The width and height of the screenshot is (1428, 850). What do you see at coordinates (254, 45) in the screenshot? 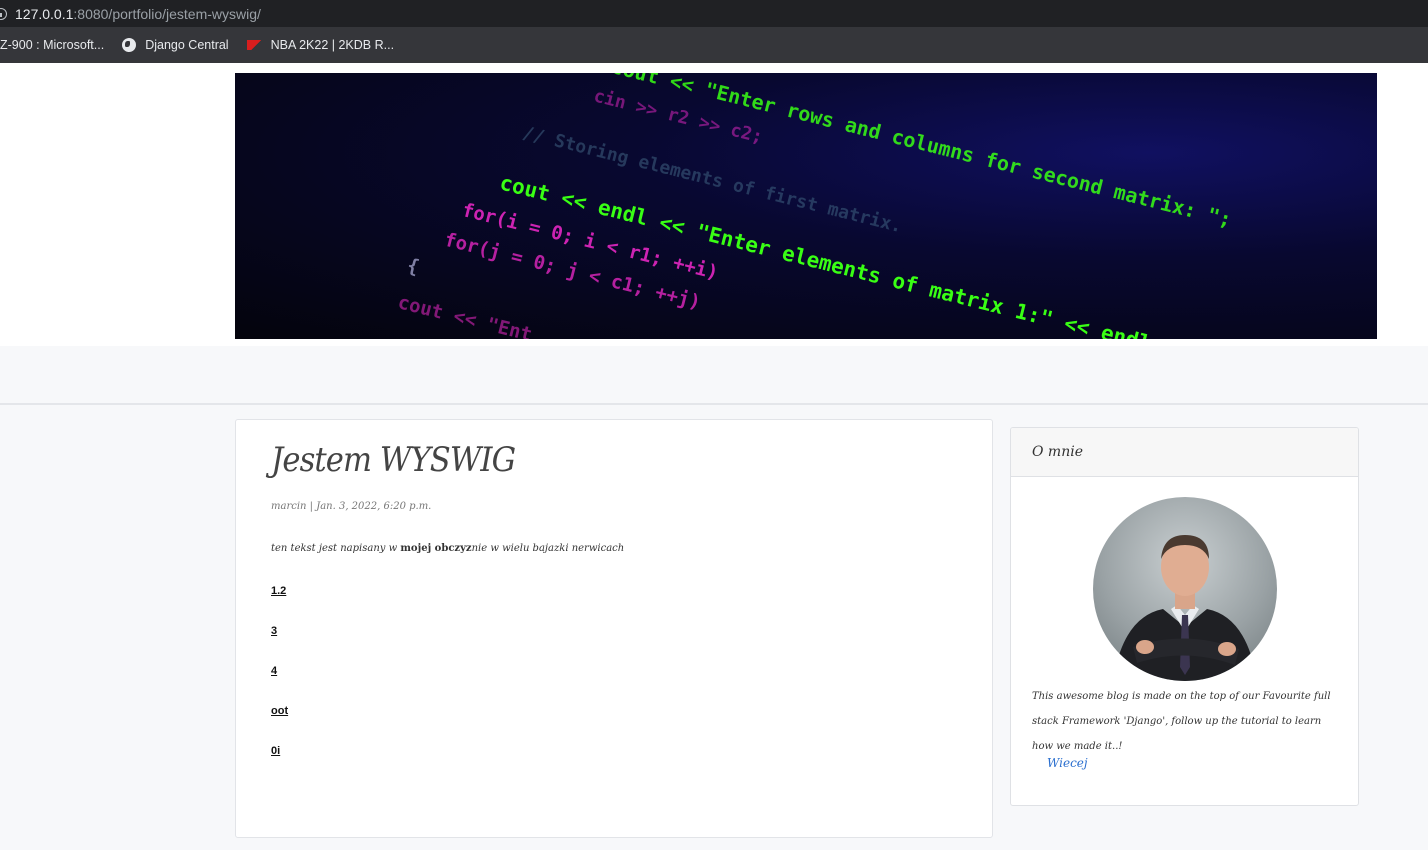
I see `nba-2k-icon` at bounding box center [254, 45].